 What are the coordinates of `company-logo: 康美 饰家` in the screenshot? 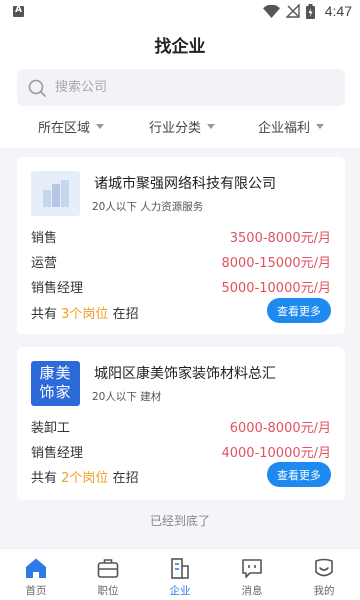 It's located at (55, 383).